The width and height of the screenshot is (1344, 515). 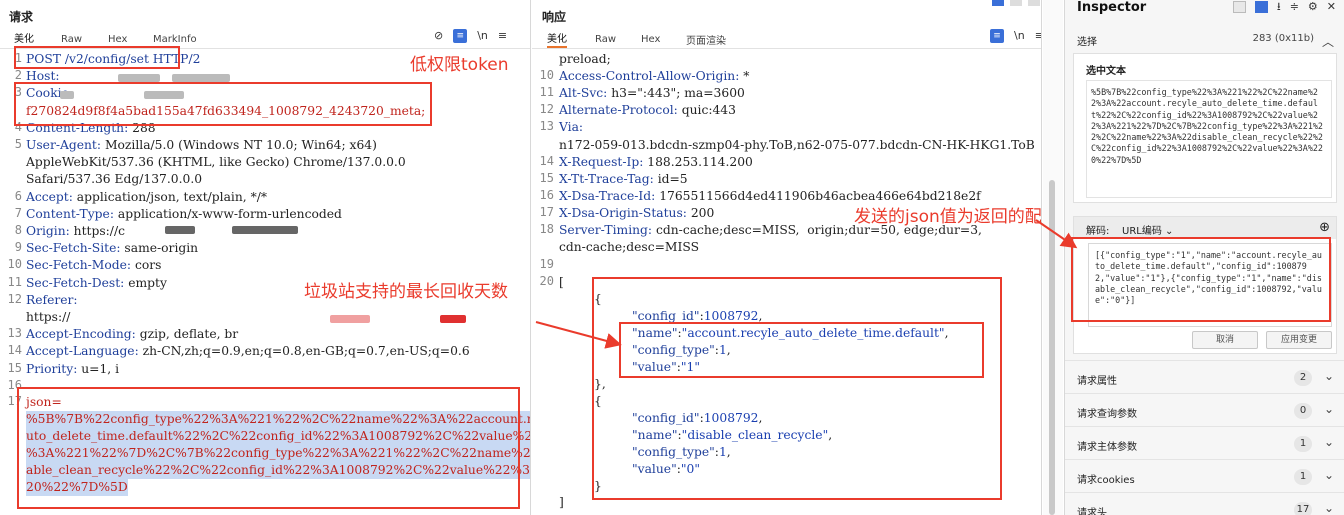 I want to click on section-label: 请求属性, so click(x=1097, y=381).